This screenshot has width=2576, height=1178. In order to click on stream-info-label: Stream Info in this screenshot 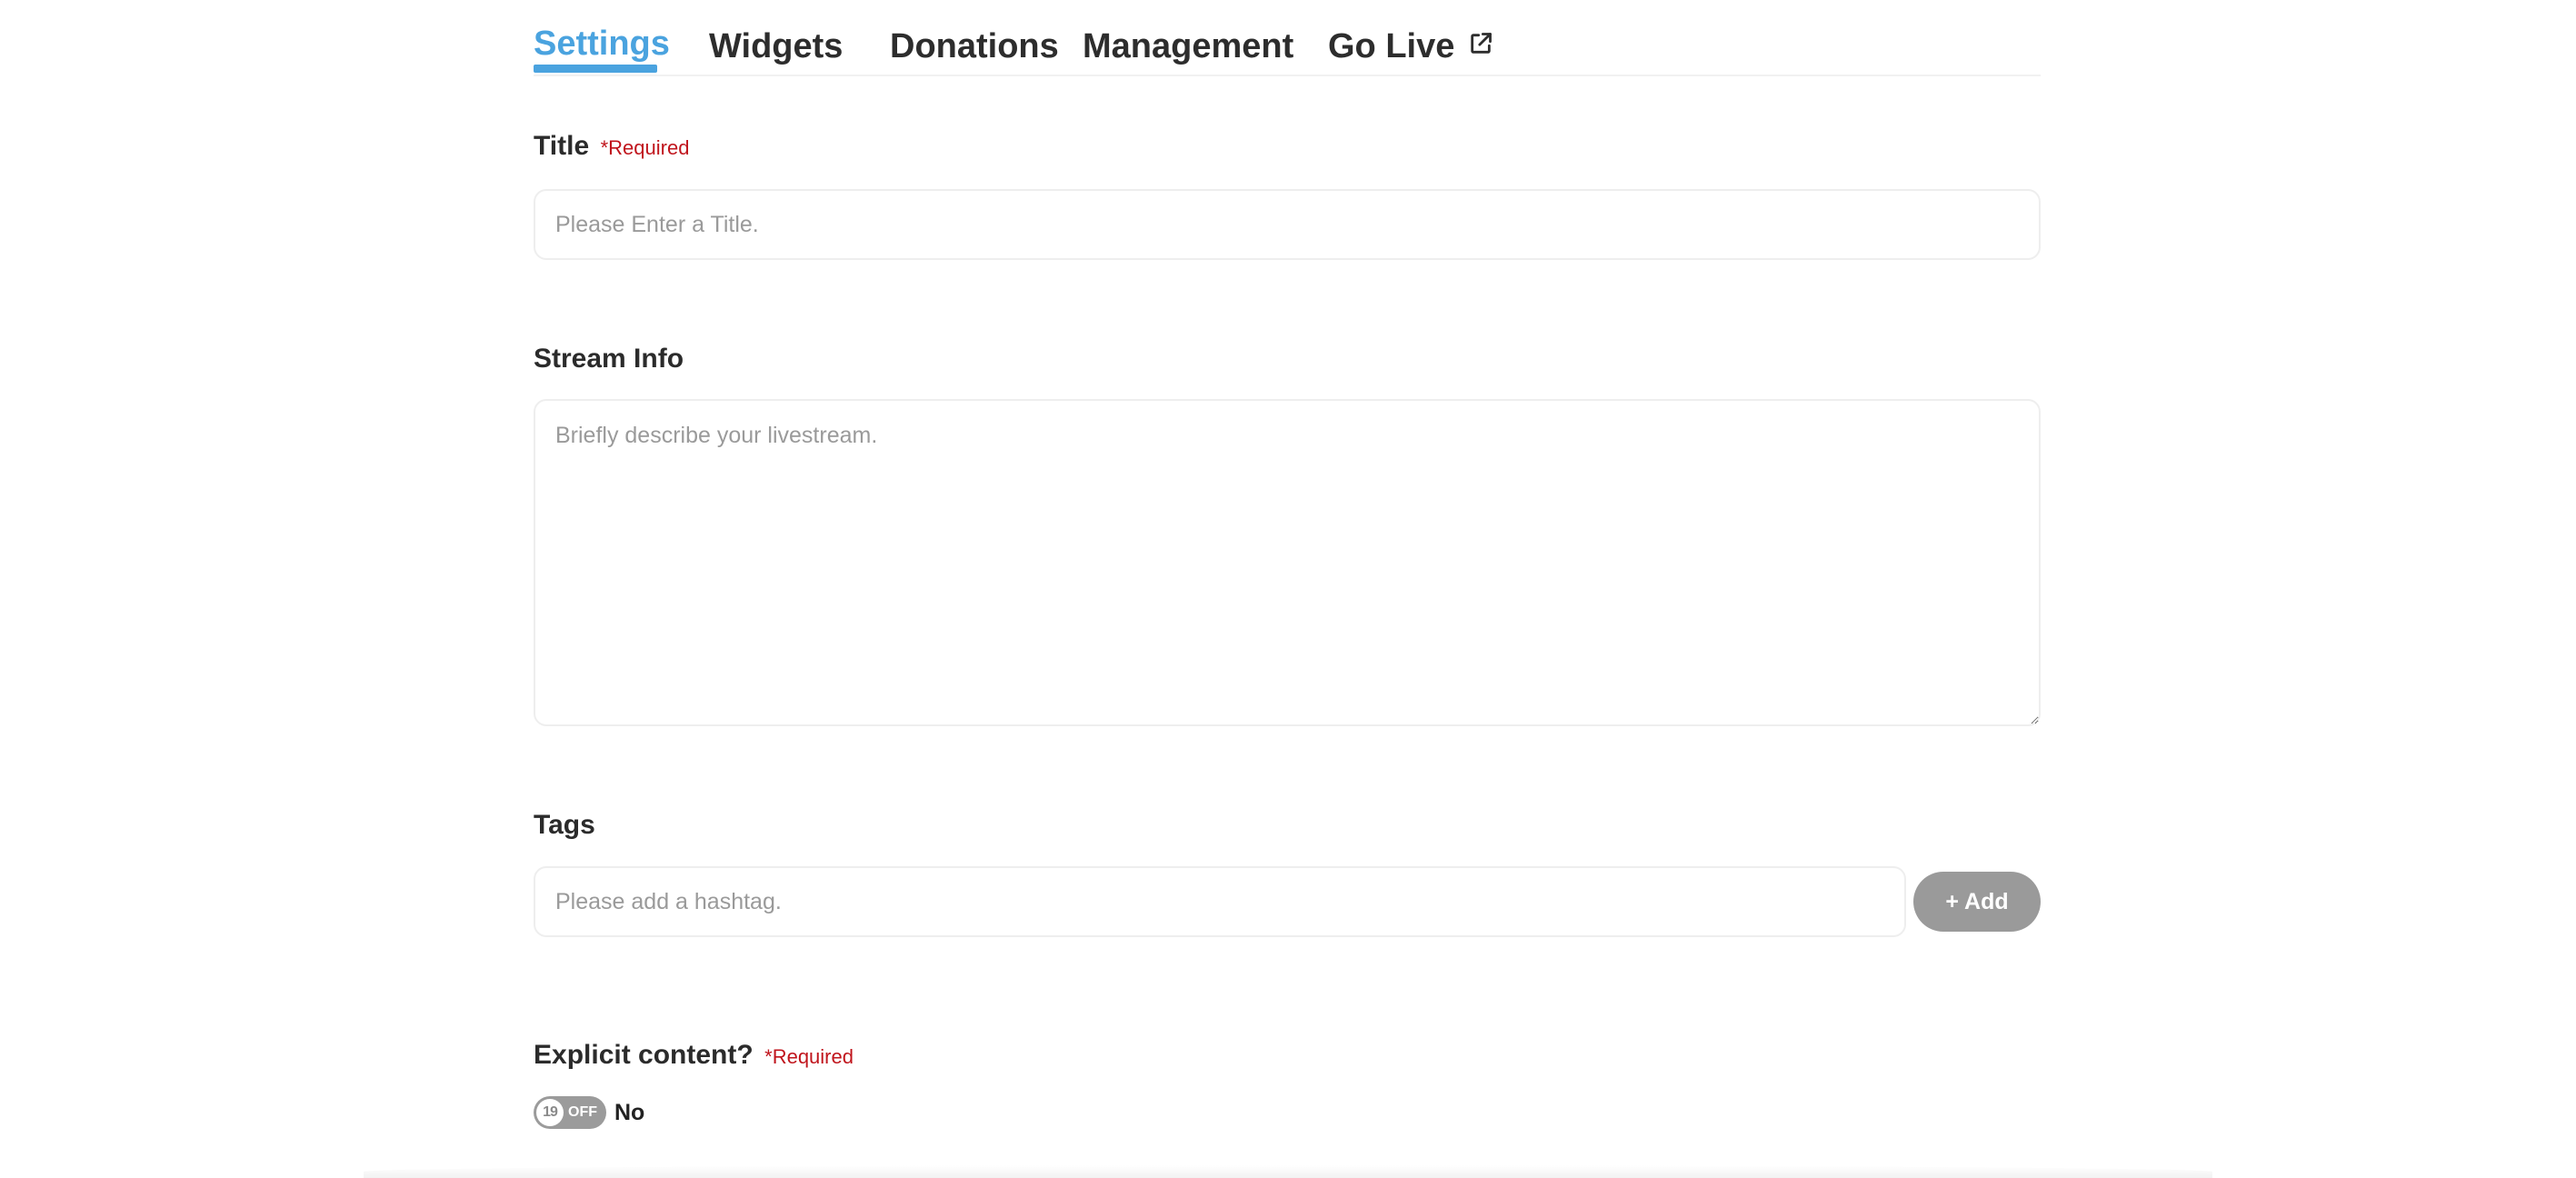, I will do `click(609, 359)`.